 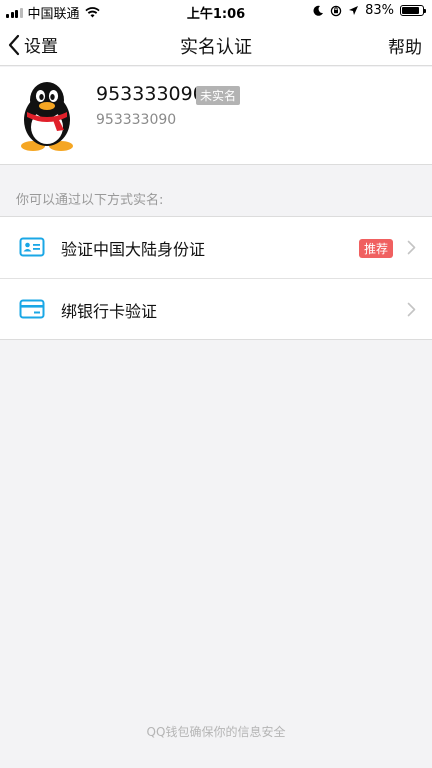 What do you see at coordinates (32, 247) in the screenshot?
I see `id-card-icon` at bounding box center [32, 247].